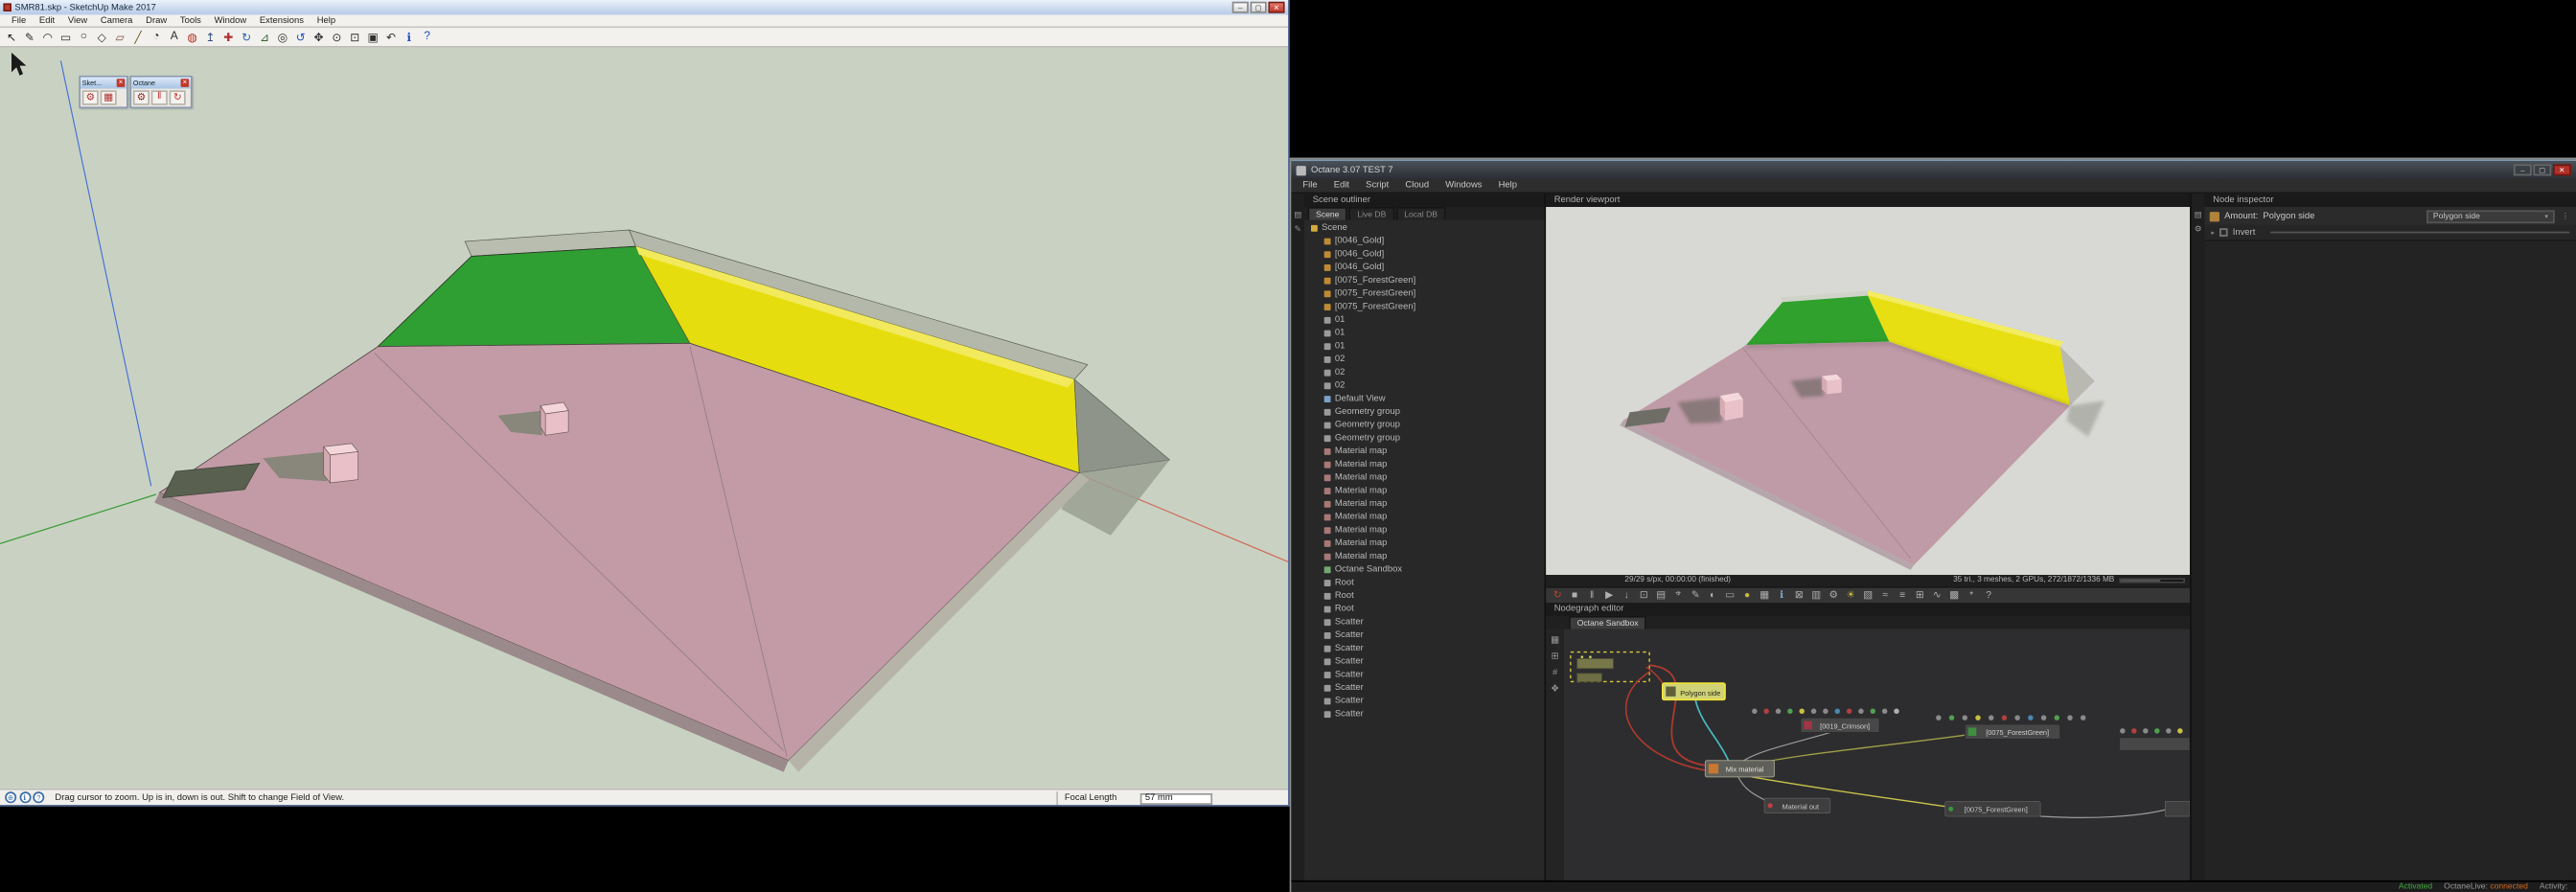 Image resolution: width=2576 pixels, height=892 pixels. Describe the element at coordinates (1833, 596) in the screenshot. I see `camera-settings-icon: ⚙` at that location.